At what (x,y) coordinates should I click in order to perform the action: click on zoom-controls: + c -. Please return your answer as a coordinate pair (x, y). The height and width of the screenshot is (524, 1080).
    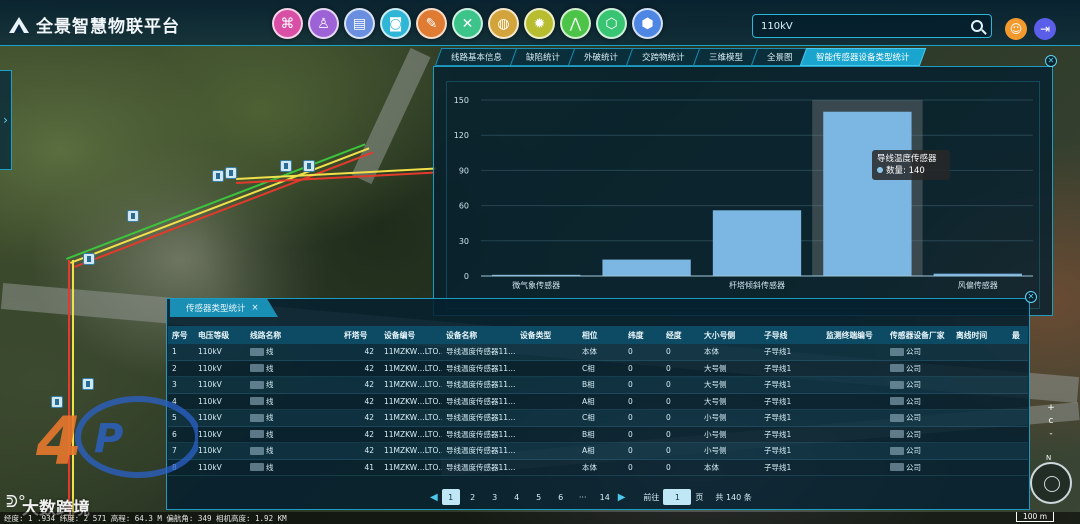
    Looking at the image, I should click on (1051, 421).